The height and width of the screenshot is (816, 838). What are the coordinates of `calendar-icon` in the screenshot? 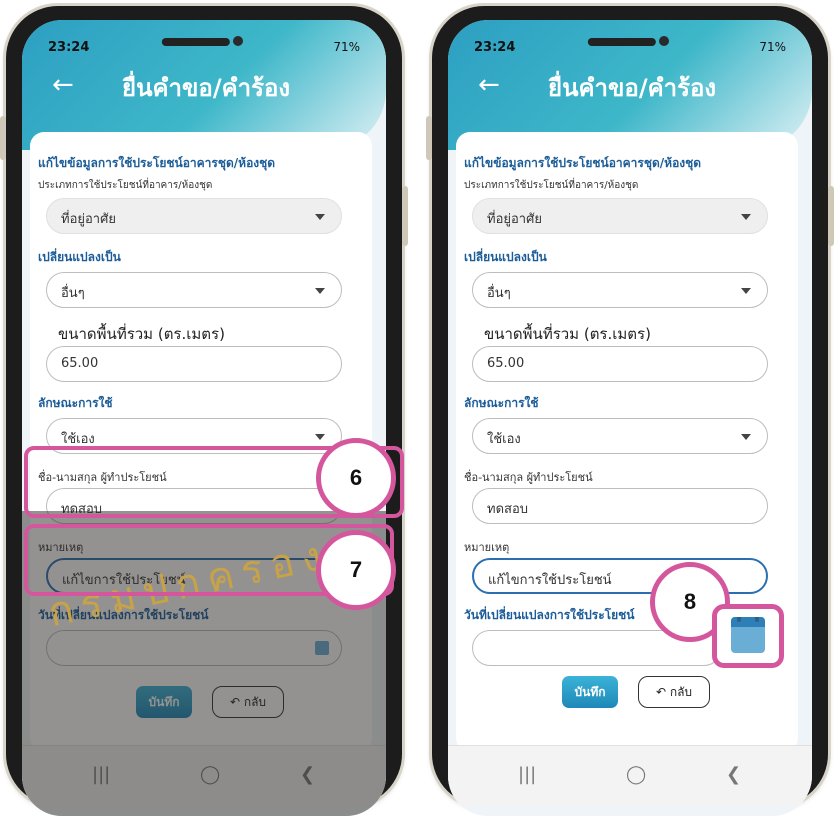 It's located at (748, 635).